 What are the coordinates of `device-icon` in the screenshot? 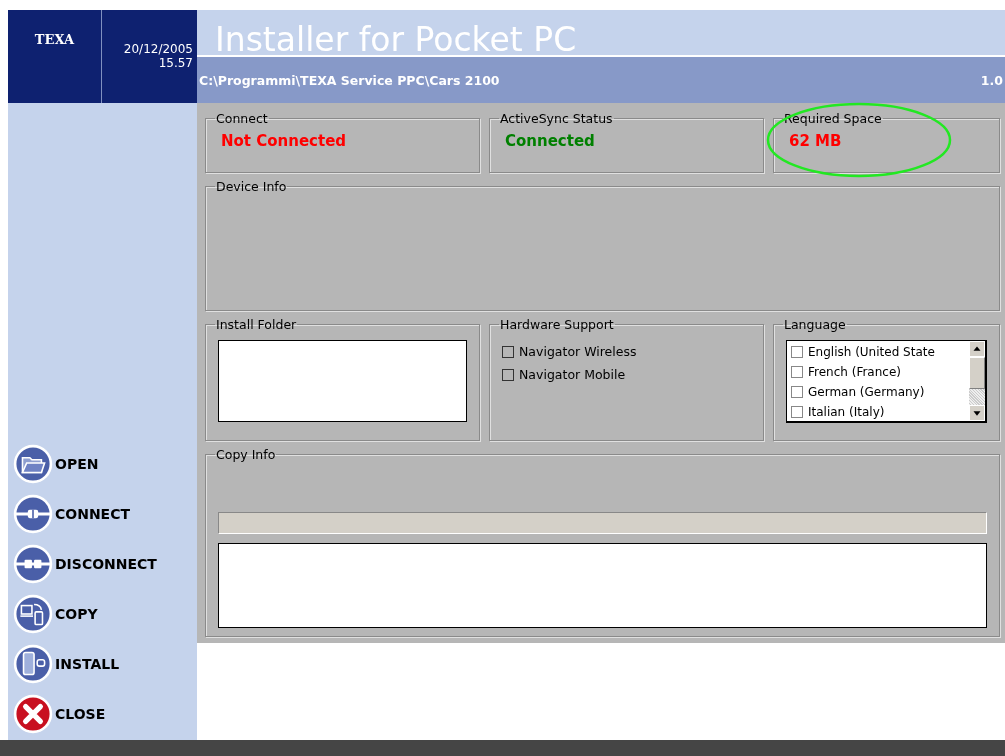 It's located at (33, 664).